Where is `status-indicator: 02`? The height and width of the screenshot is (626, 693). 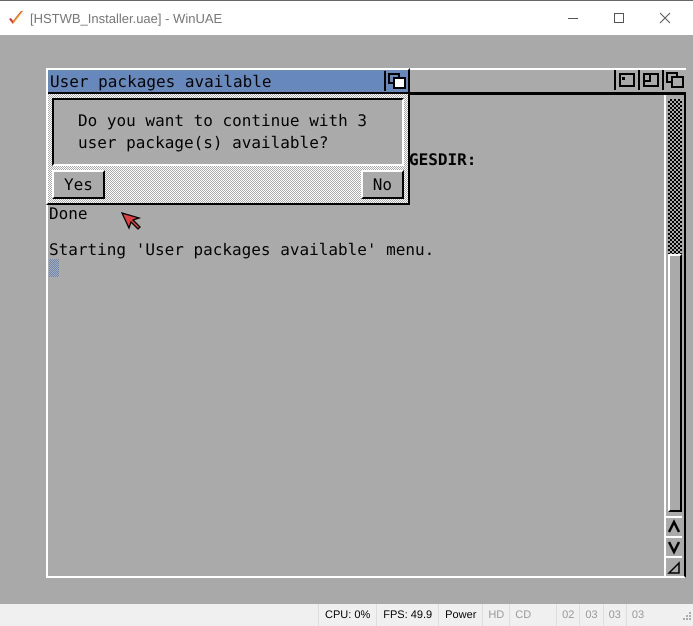 status-indicator: 02 is located at coordinates (568, 615).